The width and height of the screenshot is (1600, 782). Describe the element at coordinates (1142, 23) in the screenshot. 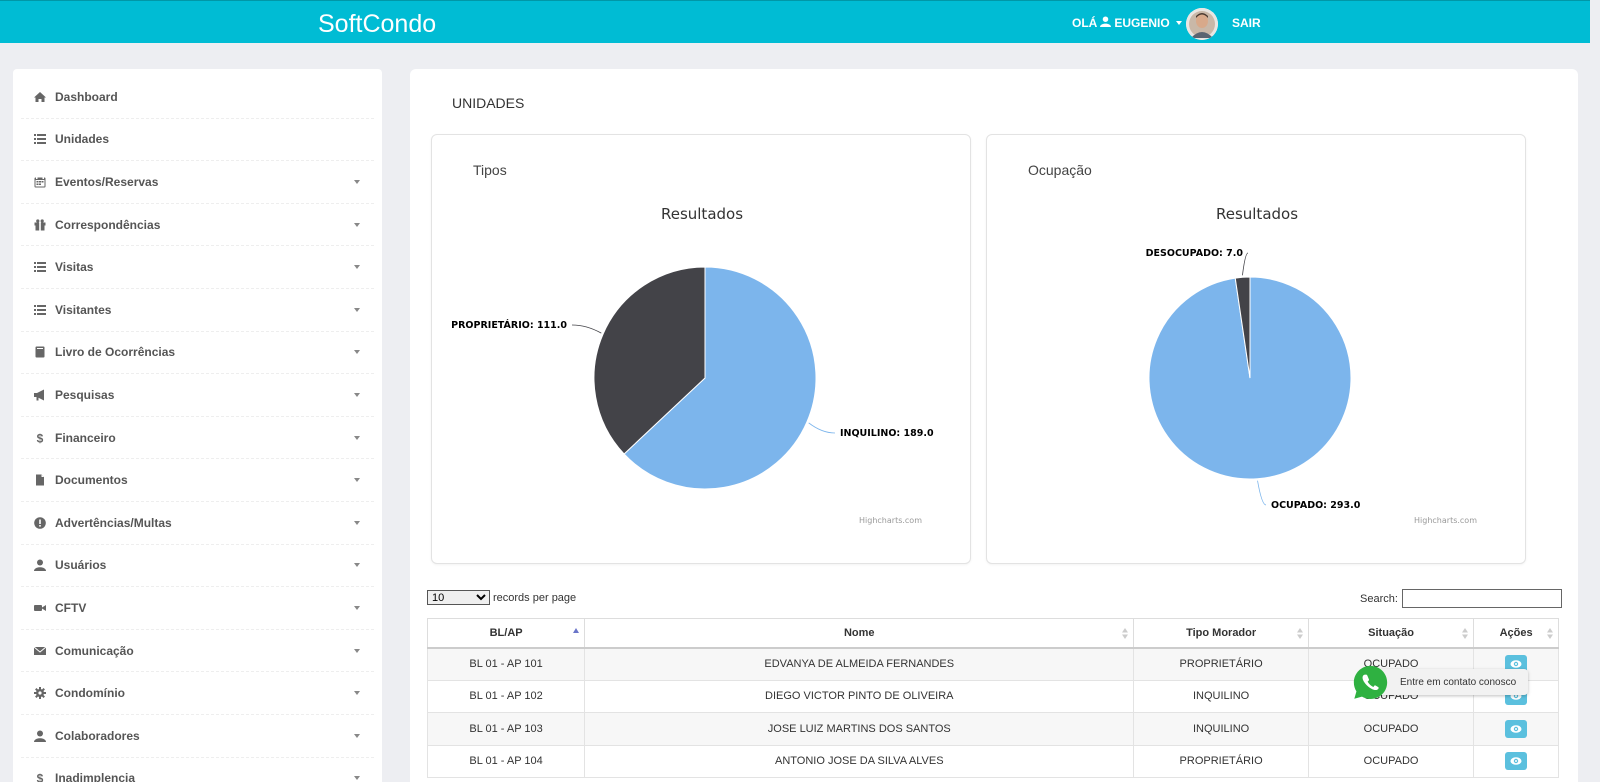

I see `user-name: EUGENIO` at that location.